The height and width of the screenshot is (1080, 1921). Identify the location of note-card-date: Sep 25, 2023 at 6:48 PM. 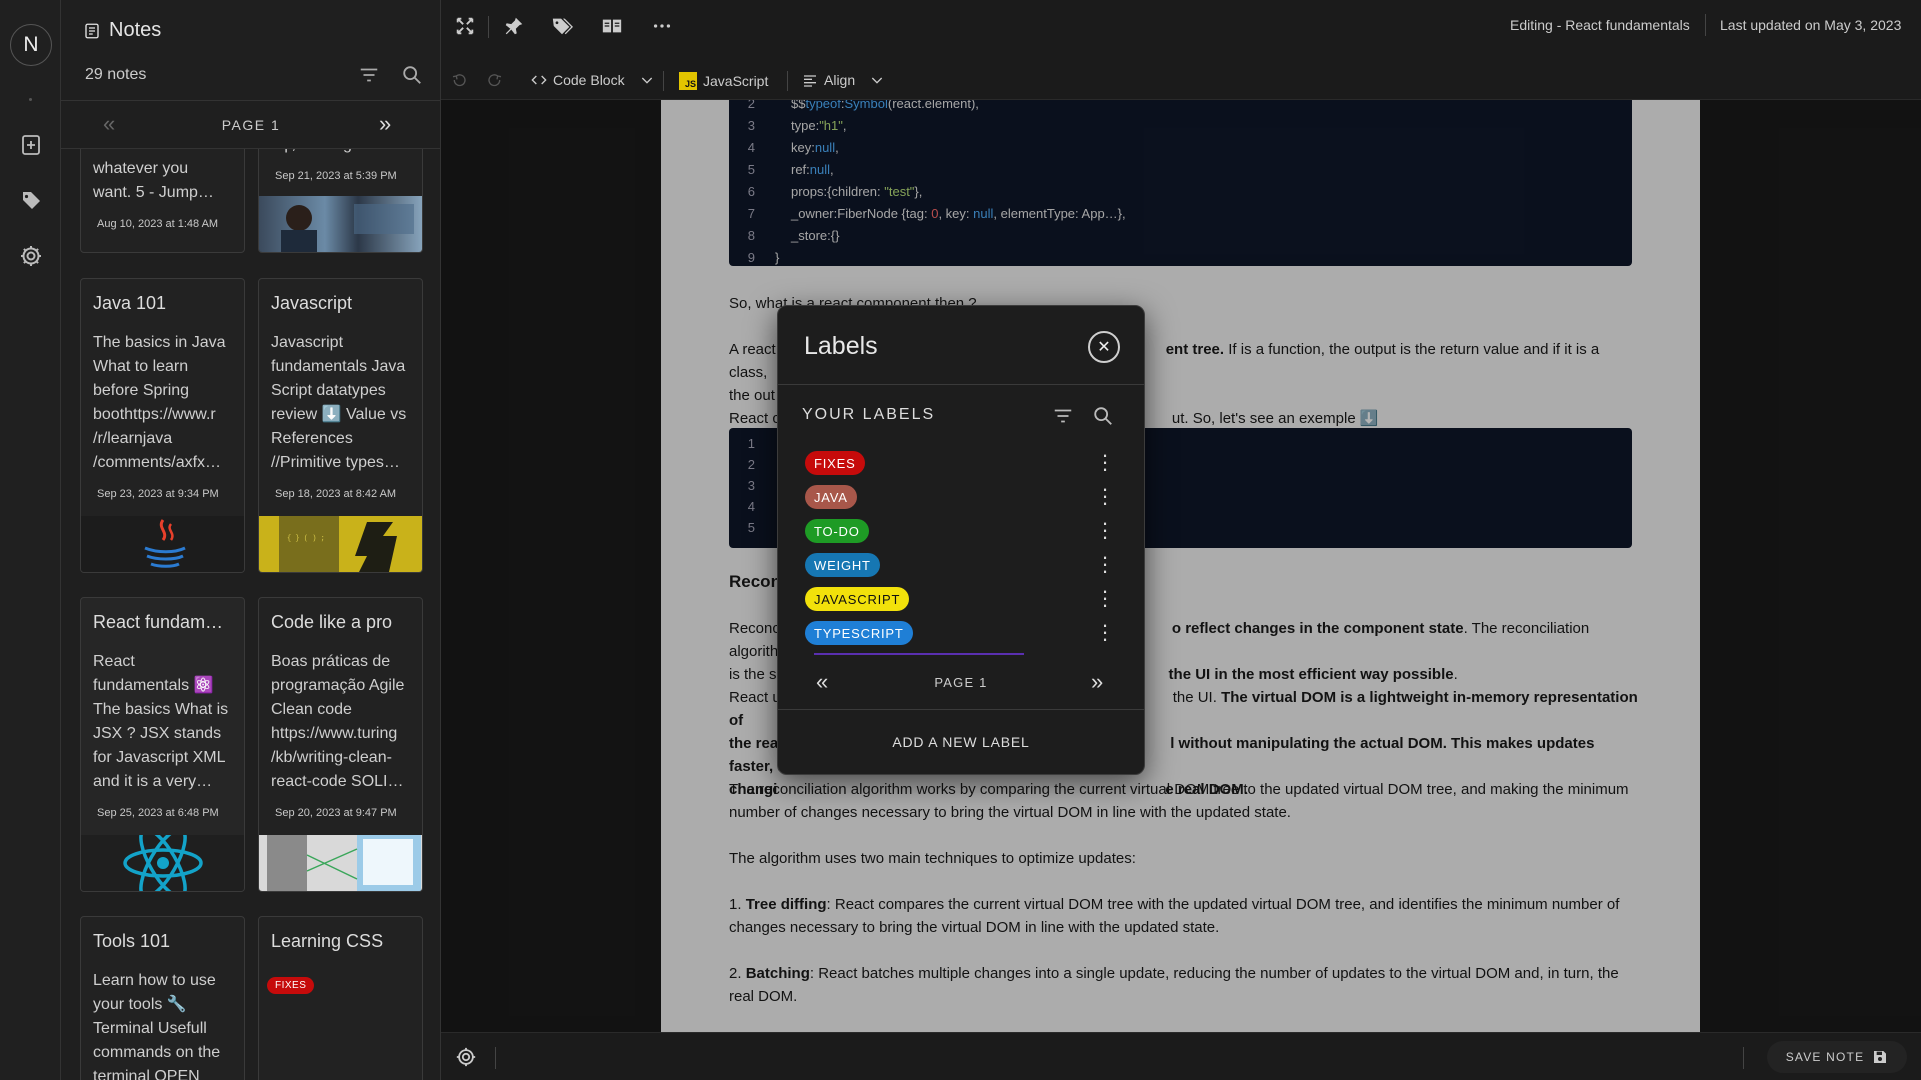
(158, 813).